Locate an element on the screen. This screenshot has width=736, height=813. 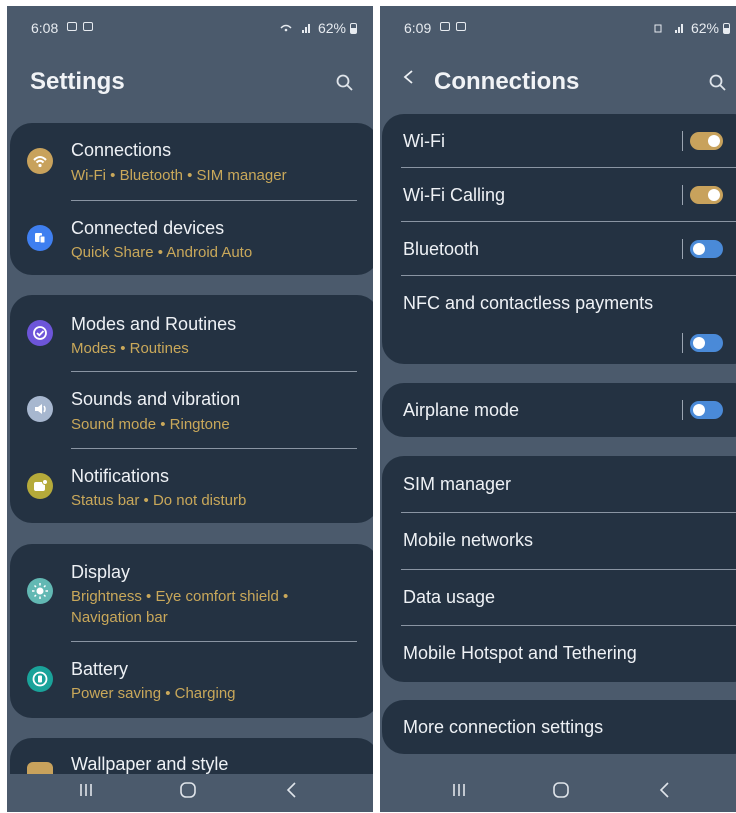
settings-item-modes: Modes and Routines Modes • Routines is located at coordinates (191, 333).